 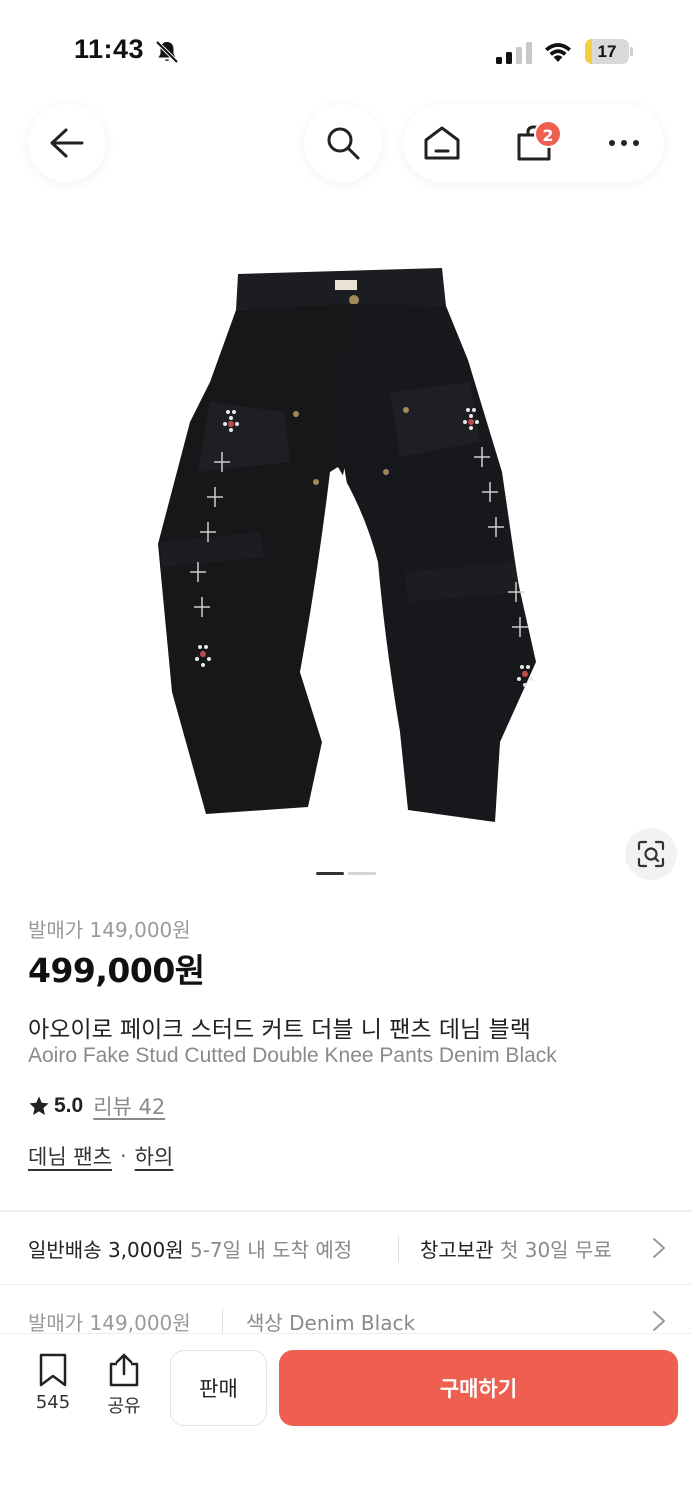 I want to click on battery-percent: 17, so click(x=607, y=51).